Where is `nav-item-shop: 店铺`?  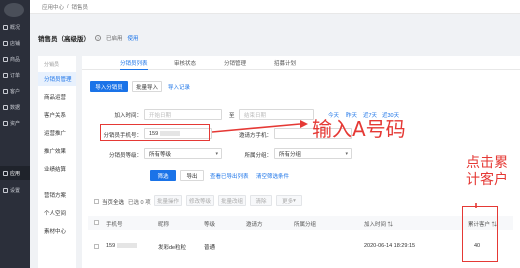 nav-item-shop: 店铺 is located at coordinates (15, 43).